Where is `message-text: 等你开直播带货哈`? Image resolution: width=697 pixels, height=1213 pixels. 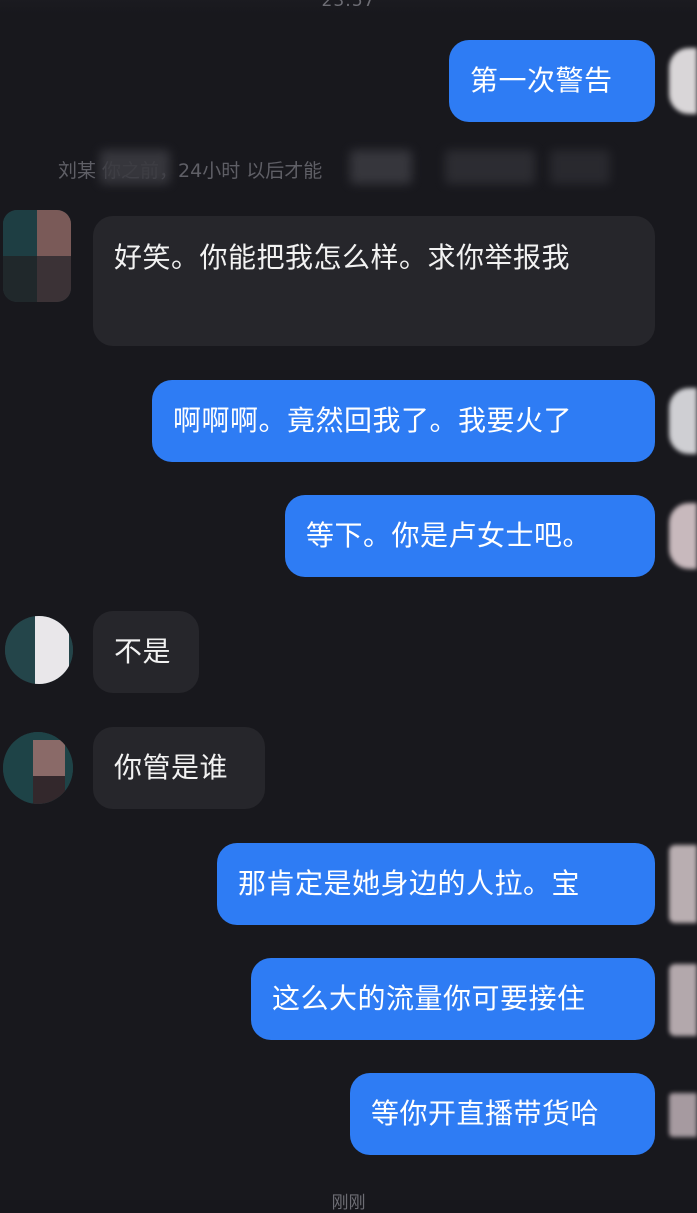
message-text: 等你开直播带货哈 is located at coordinates (485, 1113).